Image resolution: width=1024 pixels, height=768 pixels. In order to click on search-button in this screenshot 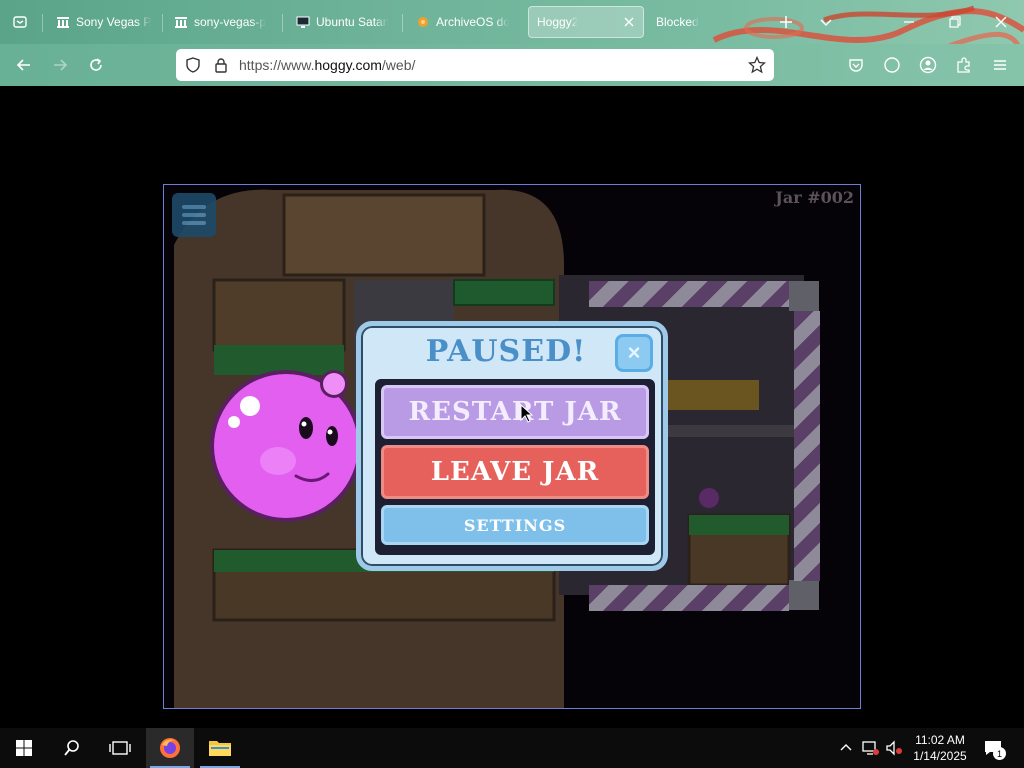, I will do `click(72, 748)`.